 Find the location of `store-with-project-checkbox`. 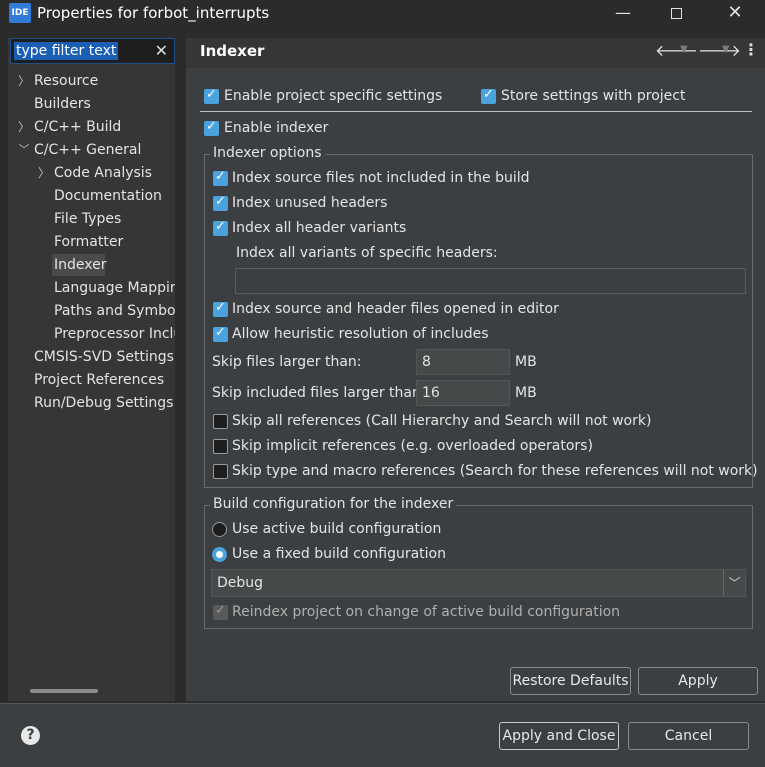

store-with-project-checkbox is located at coordinates (488, 95).